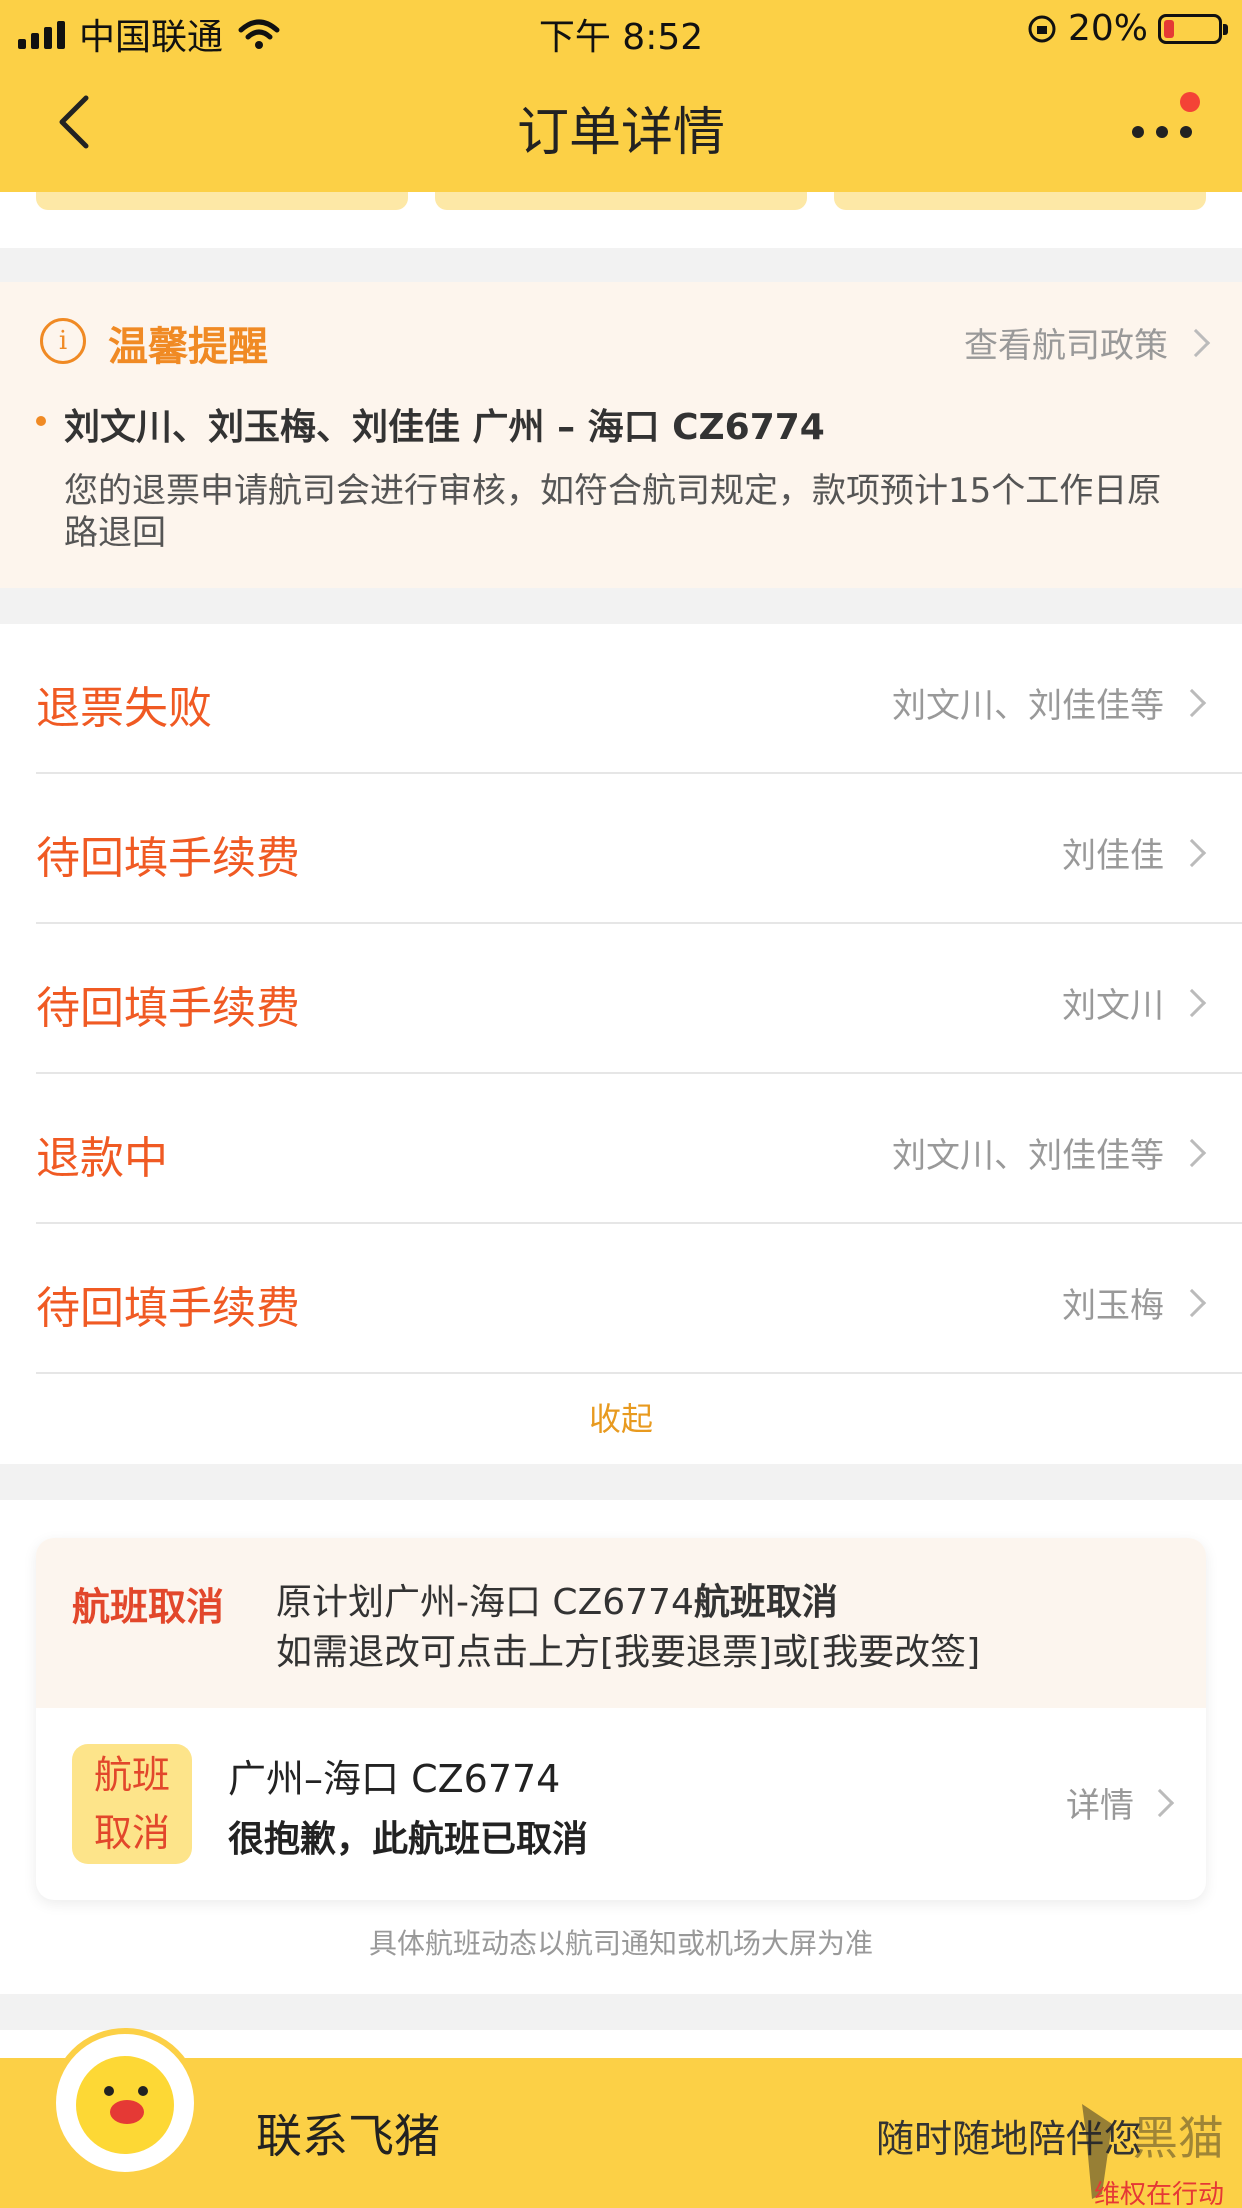  I want to click on flight-detail-link: 详情, so click(1120, 1802).